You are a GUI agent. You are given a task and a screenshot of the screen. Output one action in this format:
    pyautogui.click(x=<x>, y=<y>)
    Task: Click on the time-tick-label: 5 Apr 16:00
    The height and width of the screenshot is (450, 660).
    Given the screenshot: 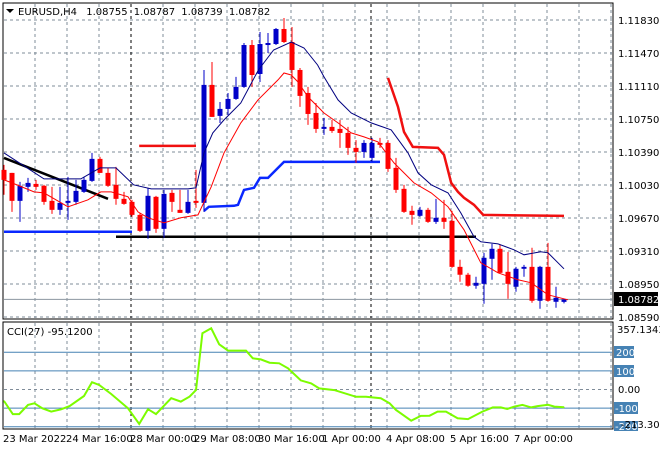 What is the action you would take?
    pyautogui.click(x=479, y=439)
    